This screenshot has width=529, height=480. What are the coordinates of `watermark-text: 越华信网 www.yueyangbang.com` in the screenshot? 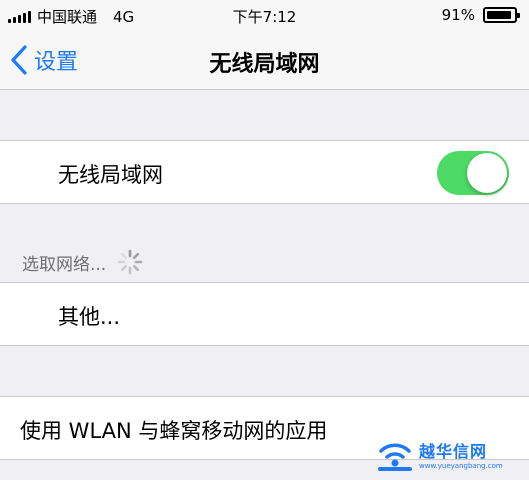 It's located at (461, 454).